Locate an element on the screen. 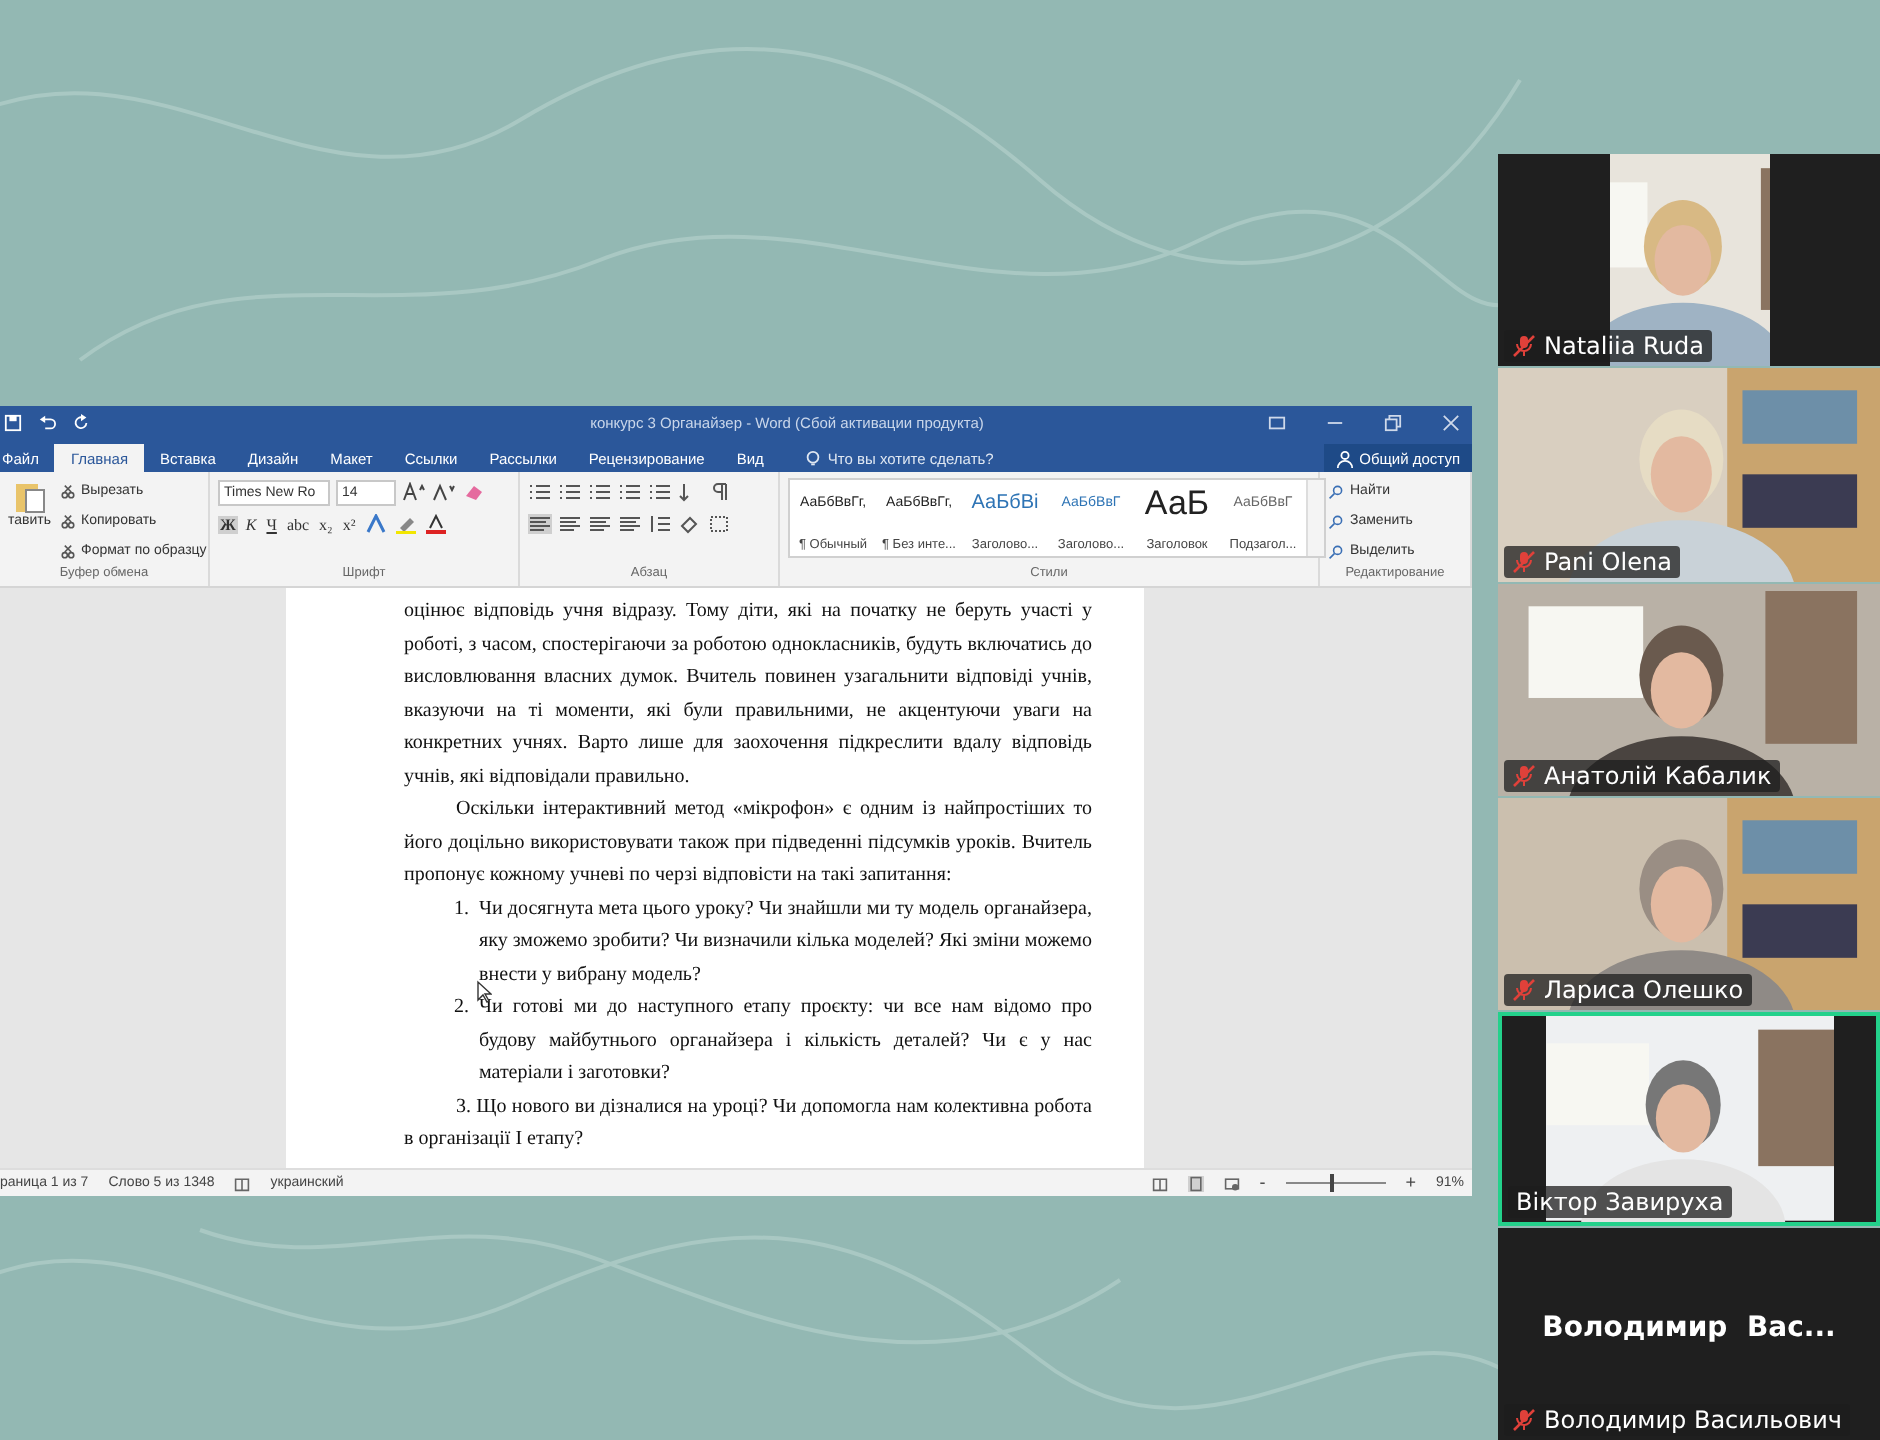  scissors-icon is located at coordinates (67, 491).